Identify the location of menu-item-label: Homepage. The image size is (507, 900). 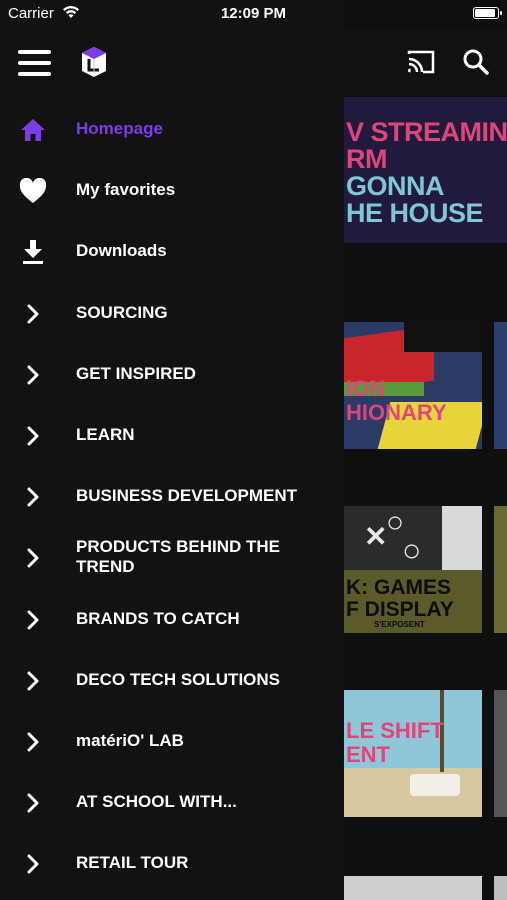
(119, 128).